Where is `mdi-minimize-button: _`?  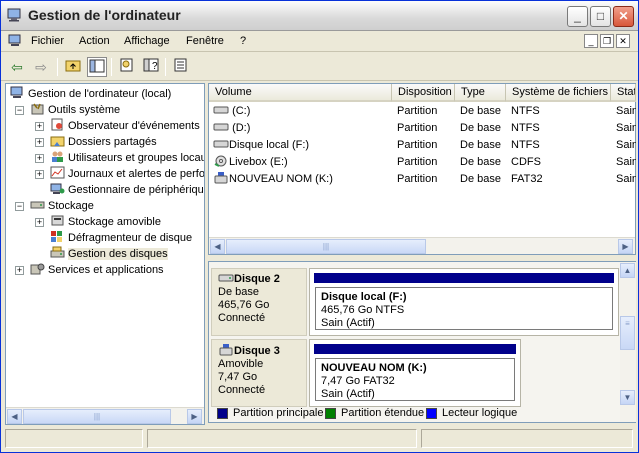
mdi-minimize-button: _ is located at coordinates (591, 41).